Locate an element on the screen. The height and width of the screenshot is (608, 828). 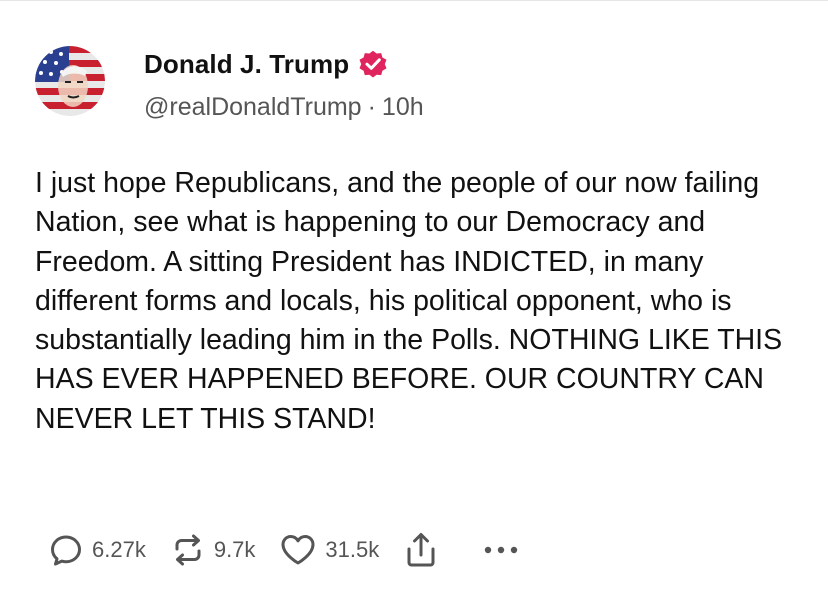
post-timestamp: 10h is located at coordinates (403, 107).